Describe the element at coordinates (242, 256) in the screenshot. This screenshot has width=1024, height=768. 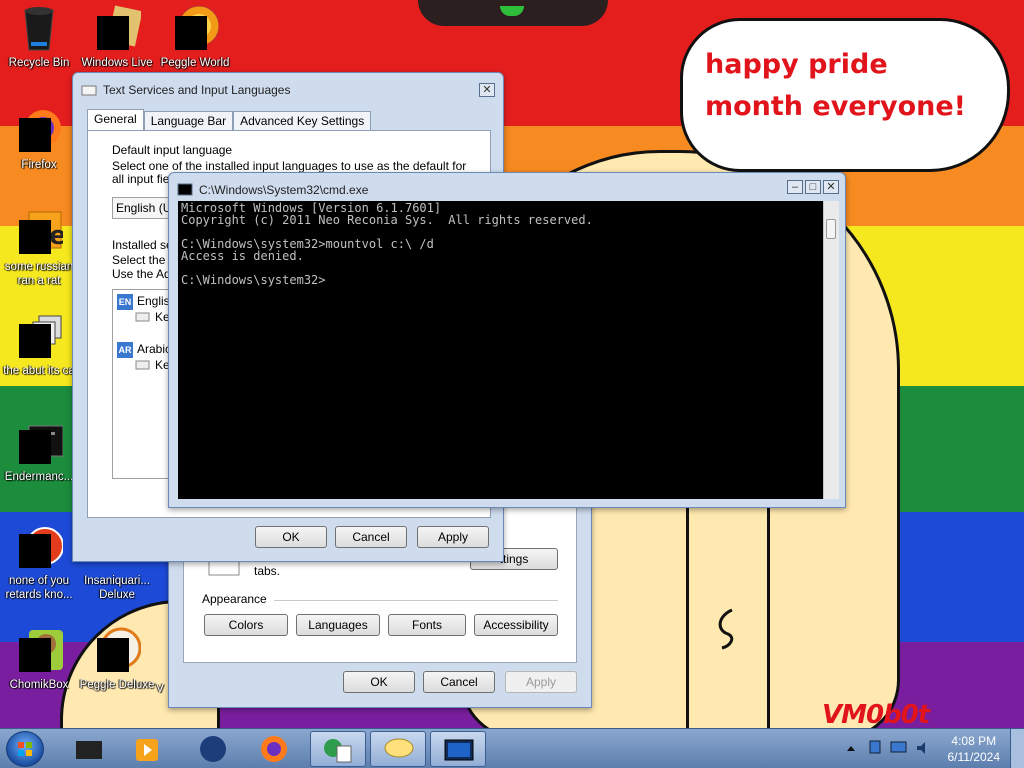
I see `console-line: Access is denied.` at that location.